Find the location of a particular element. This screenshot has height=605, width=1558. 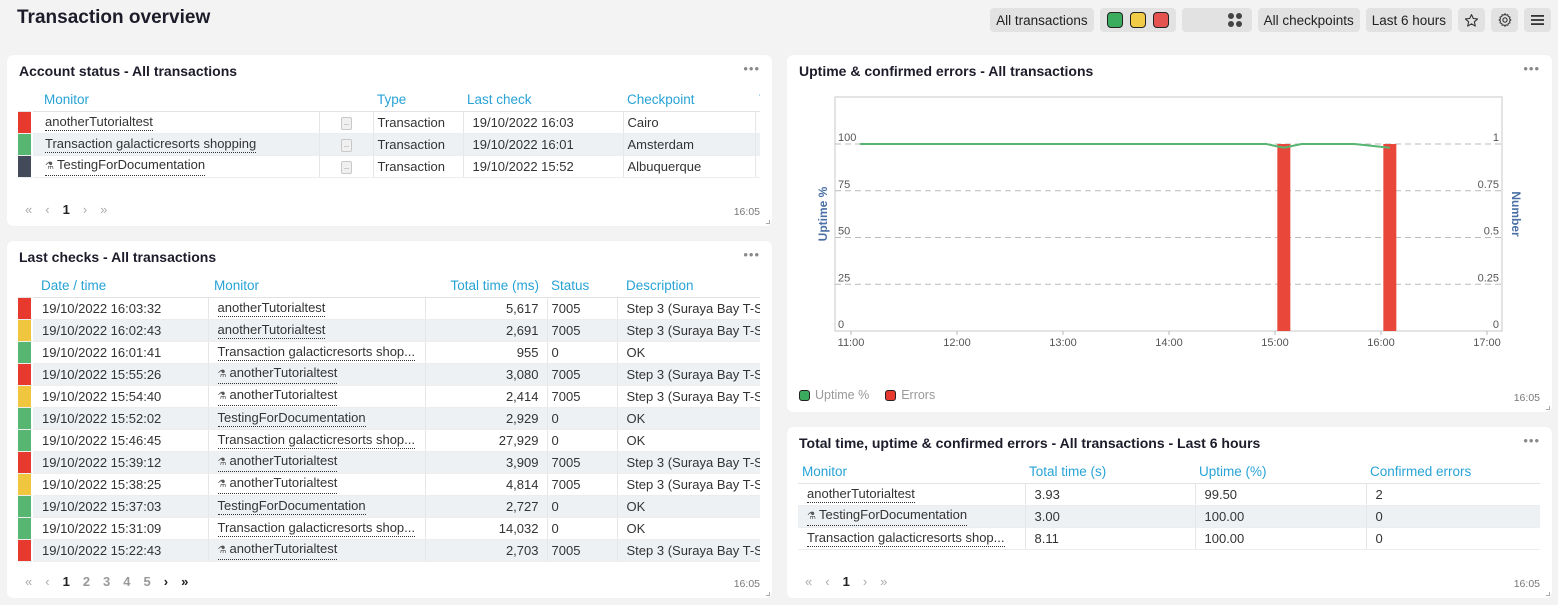

status-filter-button is located at coordinates (1137, 20).